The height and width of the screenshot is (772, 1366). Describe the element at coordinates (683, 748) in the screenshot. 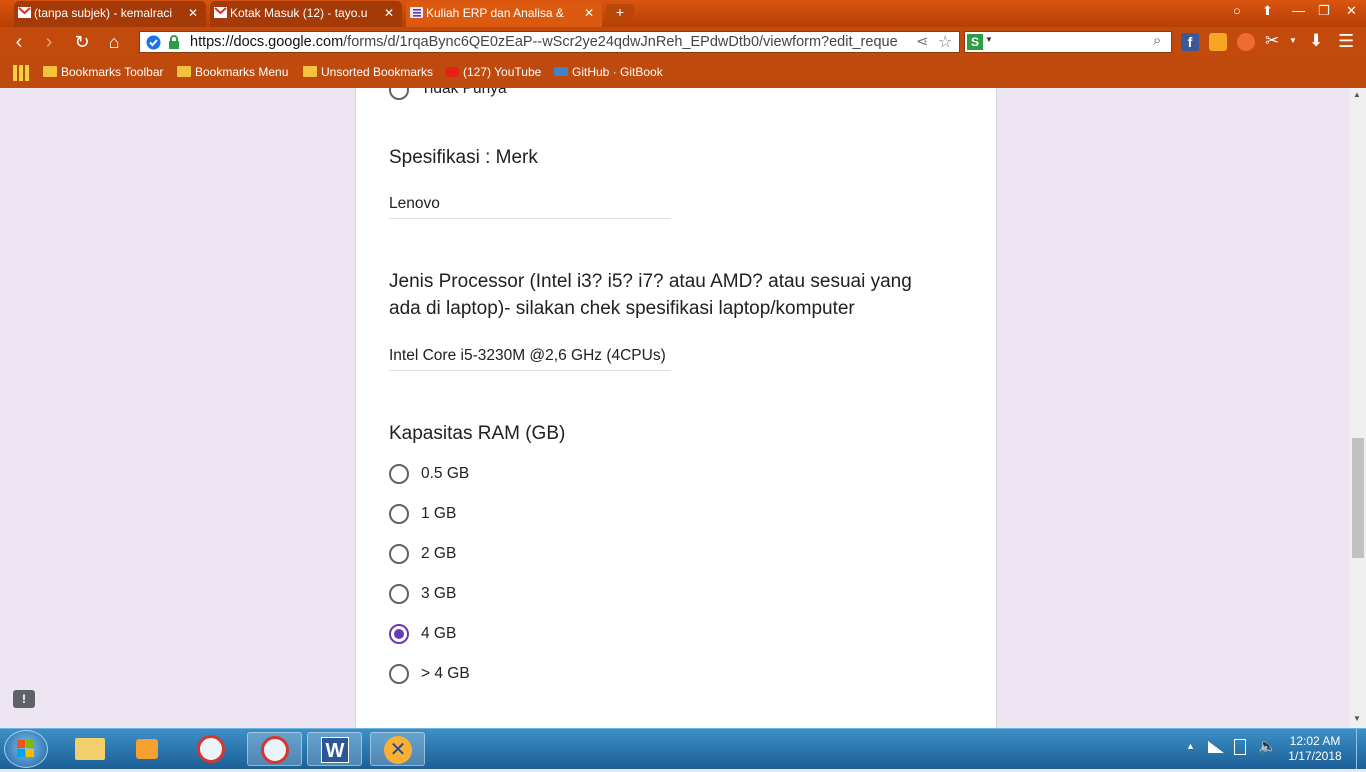

I see `windows-taskbar: W ✕ ▲ 🔈 12:02 AM 1/17/2018` at that location.